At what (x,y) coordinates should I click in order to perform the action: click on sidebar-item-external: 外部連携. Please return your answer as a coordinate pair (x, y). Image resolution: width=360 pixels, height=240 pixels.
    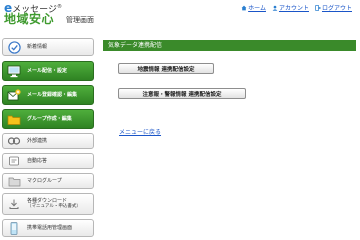
    Looking at the image, I should click on (48, 141).